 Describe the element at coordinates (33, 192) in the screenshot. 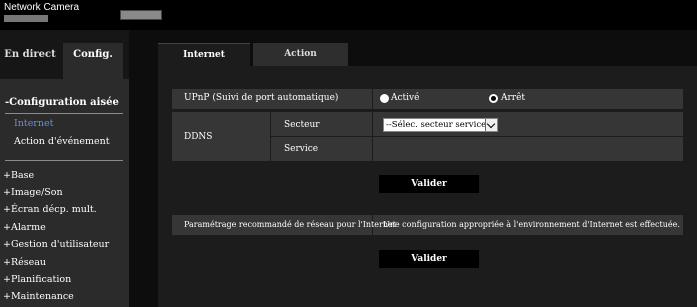

I see `sidebar-item-image-audio: +Image/Son` at that location.